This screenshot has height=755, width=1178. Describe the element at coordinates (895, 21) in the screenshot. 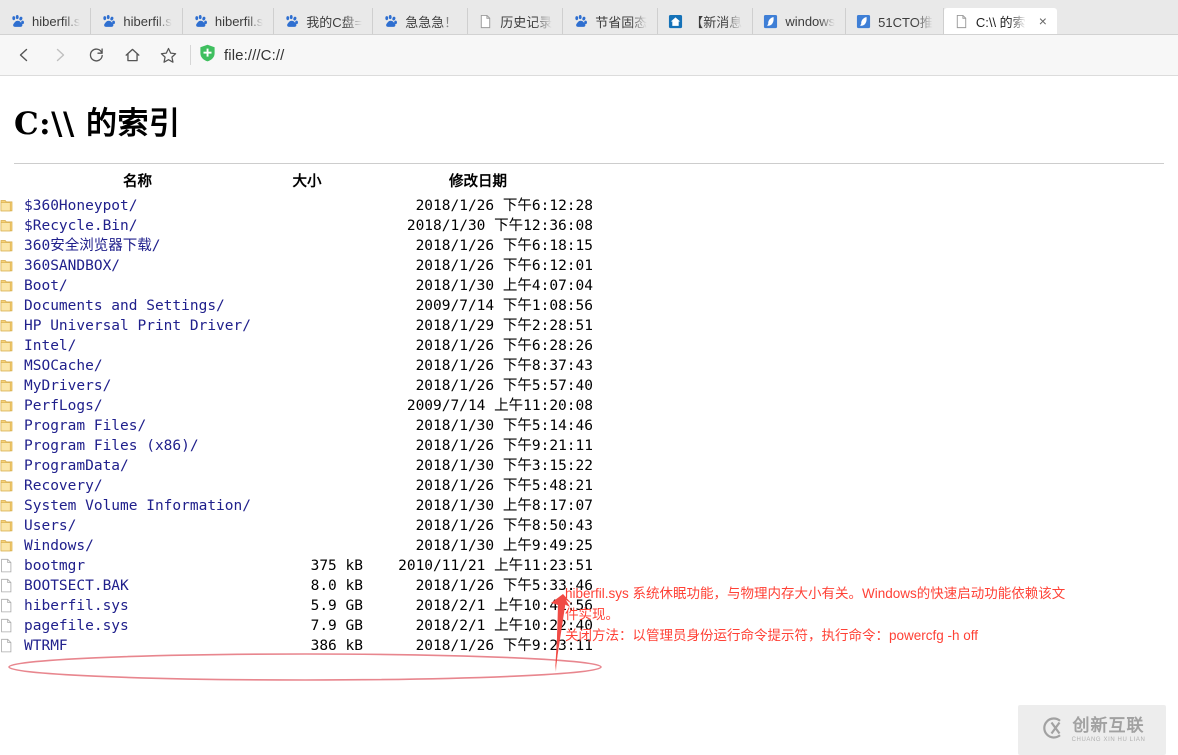

I see `tab-9: 51CTO推` at that location.